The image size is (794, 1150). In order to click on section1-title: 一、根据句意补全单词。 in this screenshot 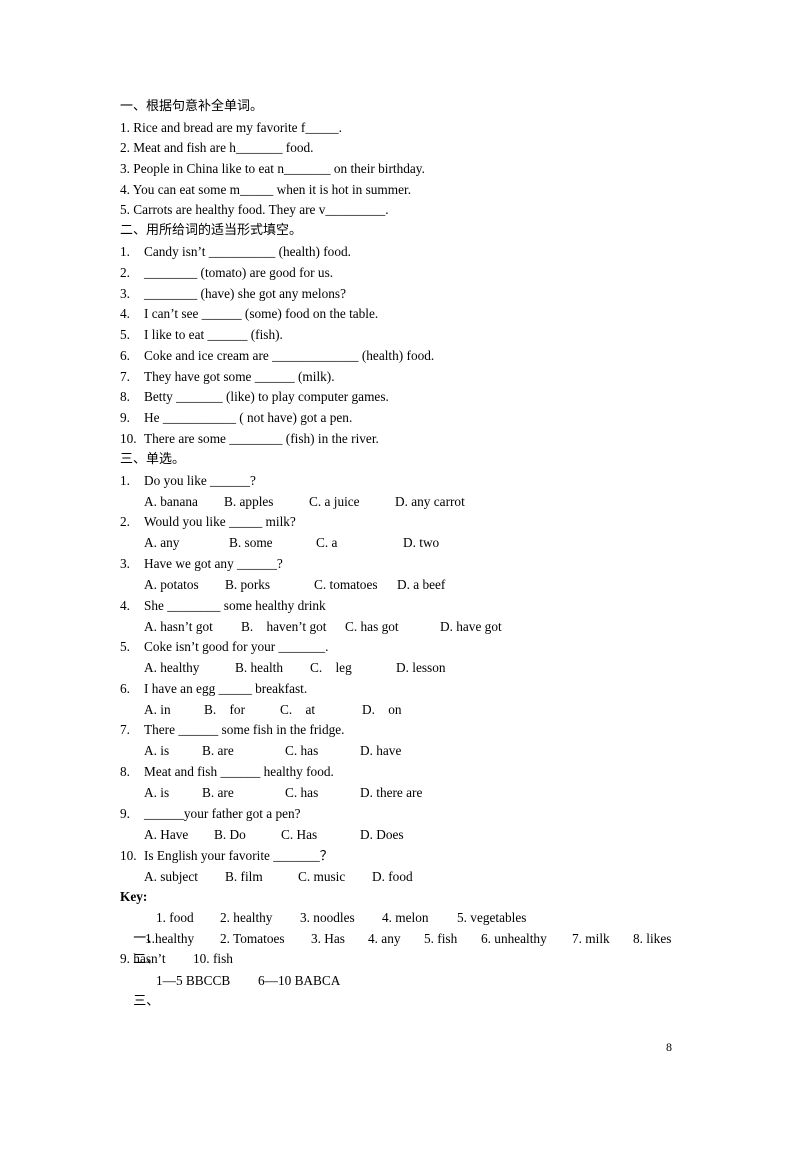, I will do `click(192, 106)`.